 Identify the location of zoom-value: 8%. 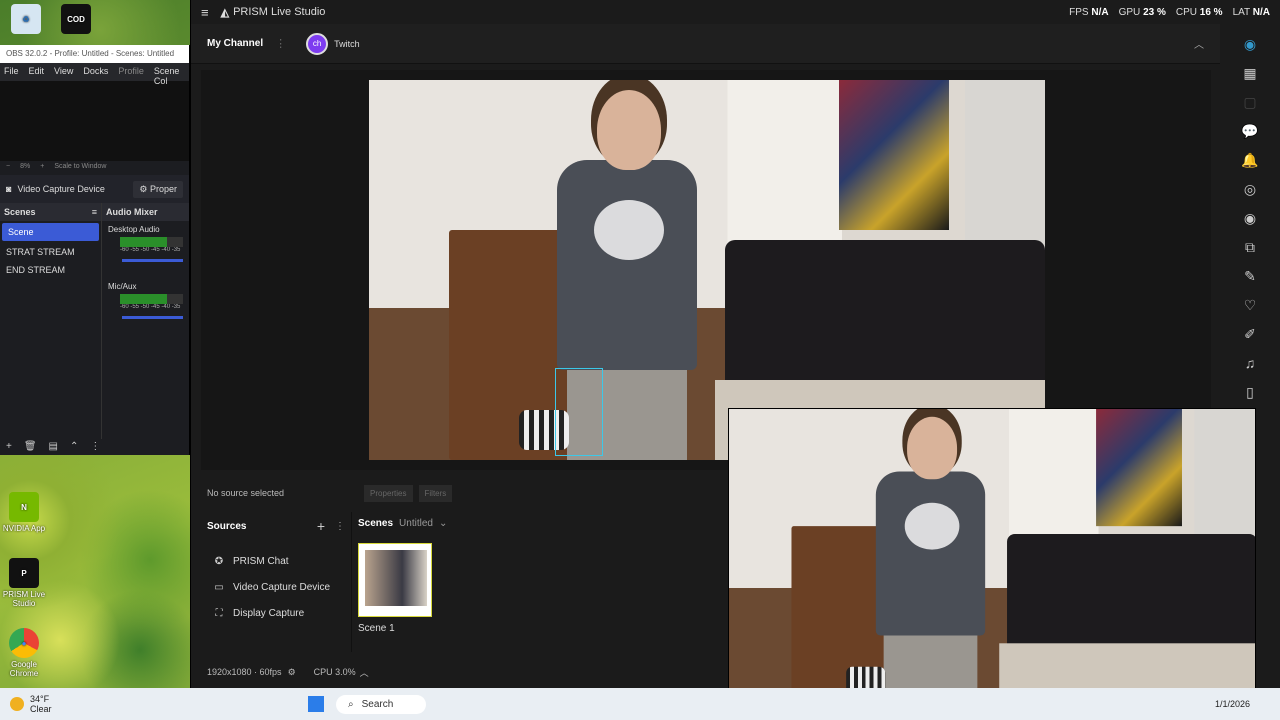
(25, 166).